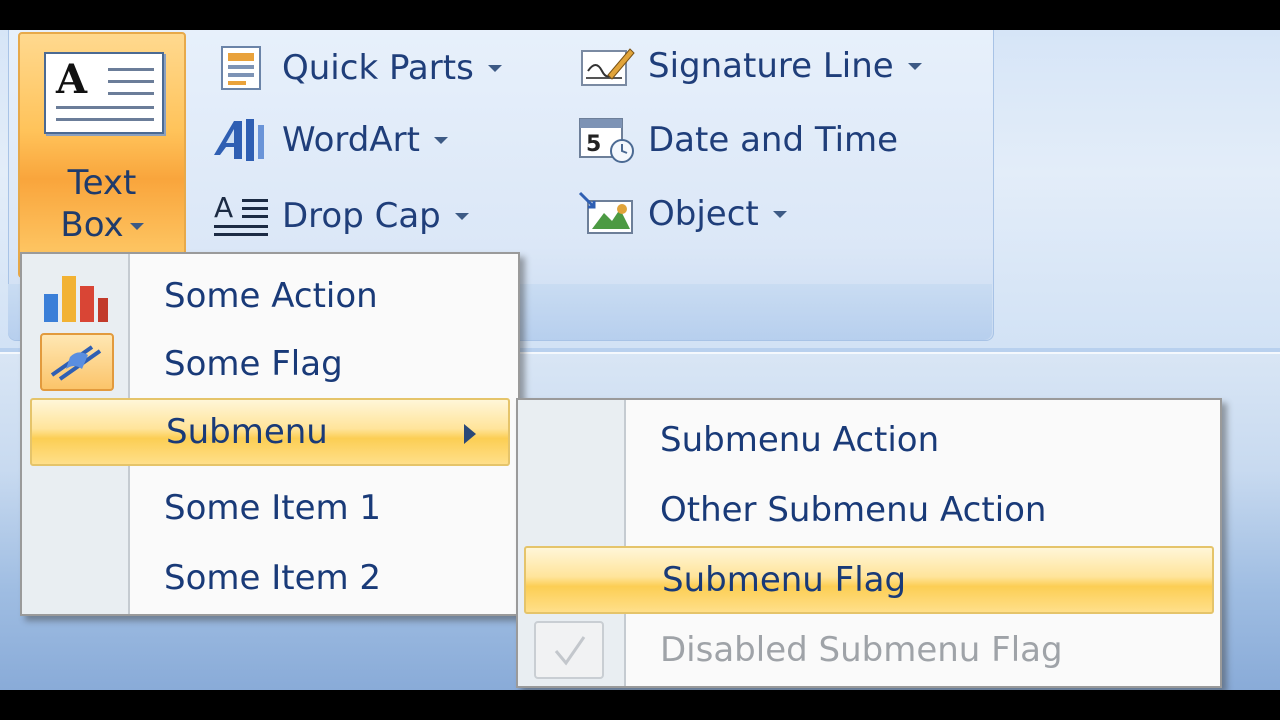 This screenshot has height=720, width=1280. What do you see at coordinates (861, 650) in the screenshot?
I see `submenu-item-label: Disabled Submenu Flag` at bounding box center [861, 650].